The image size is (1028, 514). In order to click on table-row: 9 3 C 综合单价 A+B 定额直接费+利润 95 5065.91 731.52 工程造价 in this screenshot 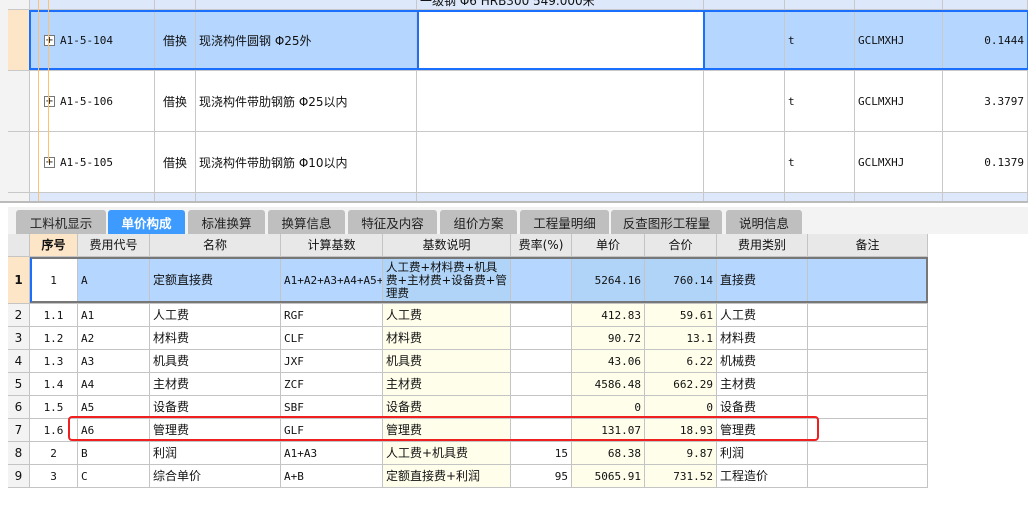, I will do `click(468, 476)`.